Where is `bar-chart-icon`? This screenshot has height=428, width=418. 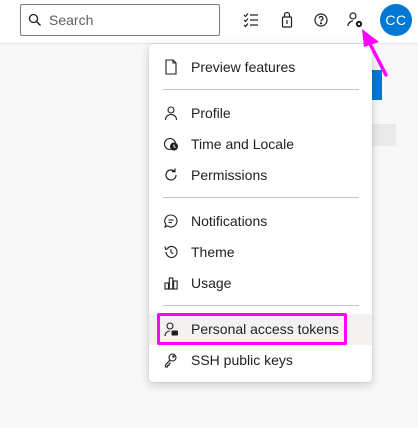
bar-chart-icon is located at coordinates (171, 283).